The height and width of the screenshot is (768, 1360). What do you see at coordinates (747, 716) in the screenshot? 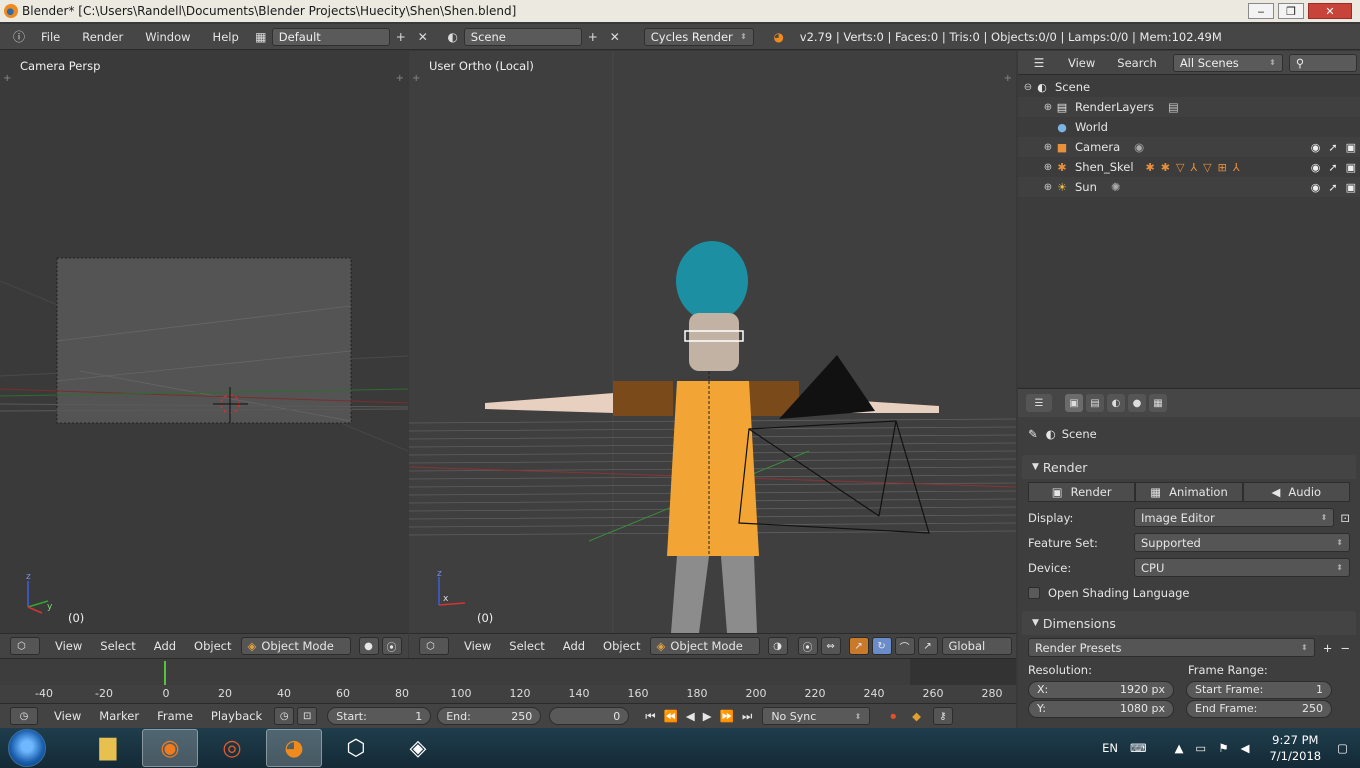
I see `jump-end-icon: ⏭` at bounding box center [747, 716].